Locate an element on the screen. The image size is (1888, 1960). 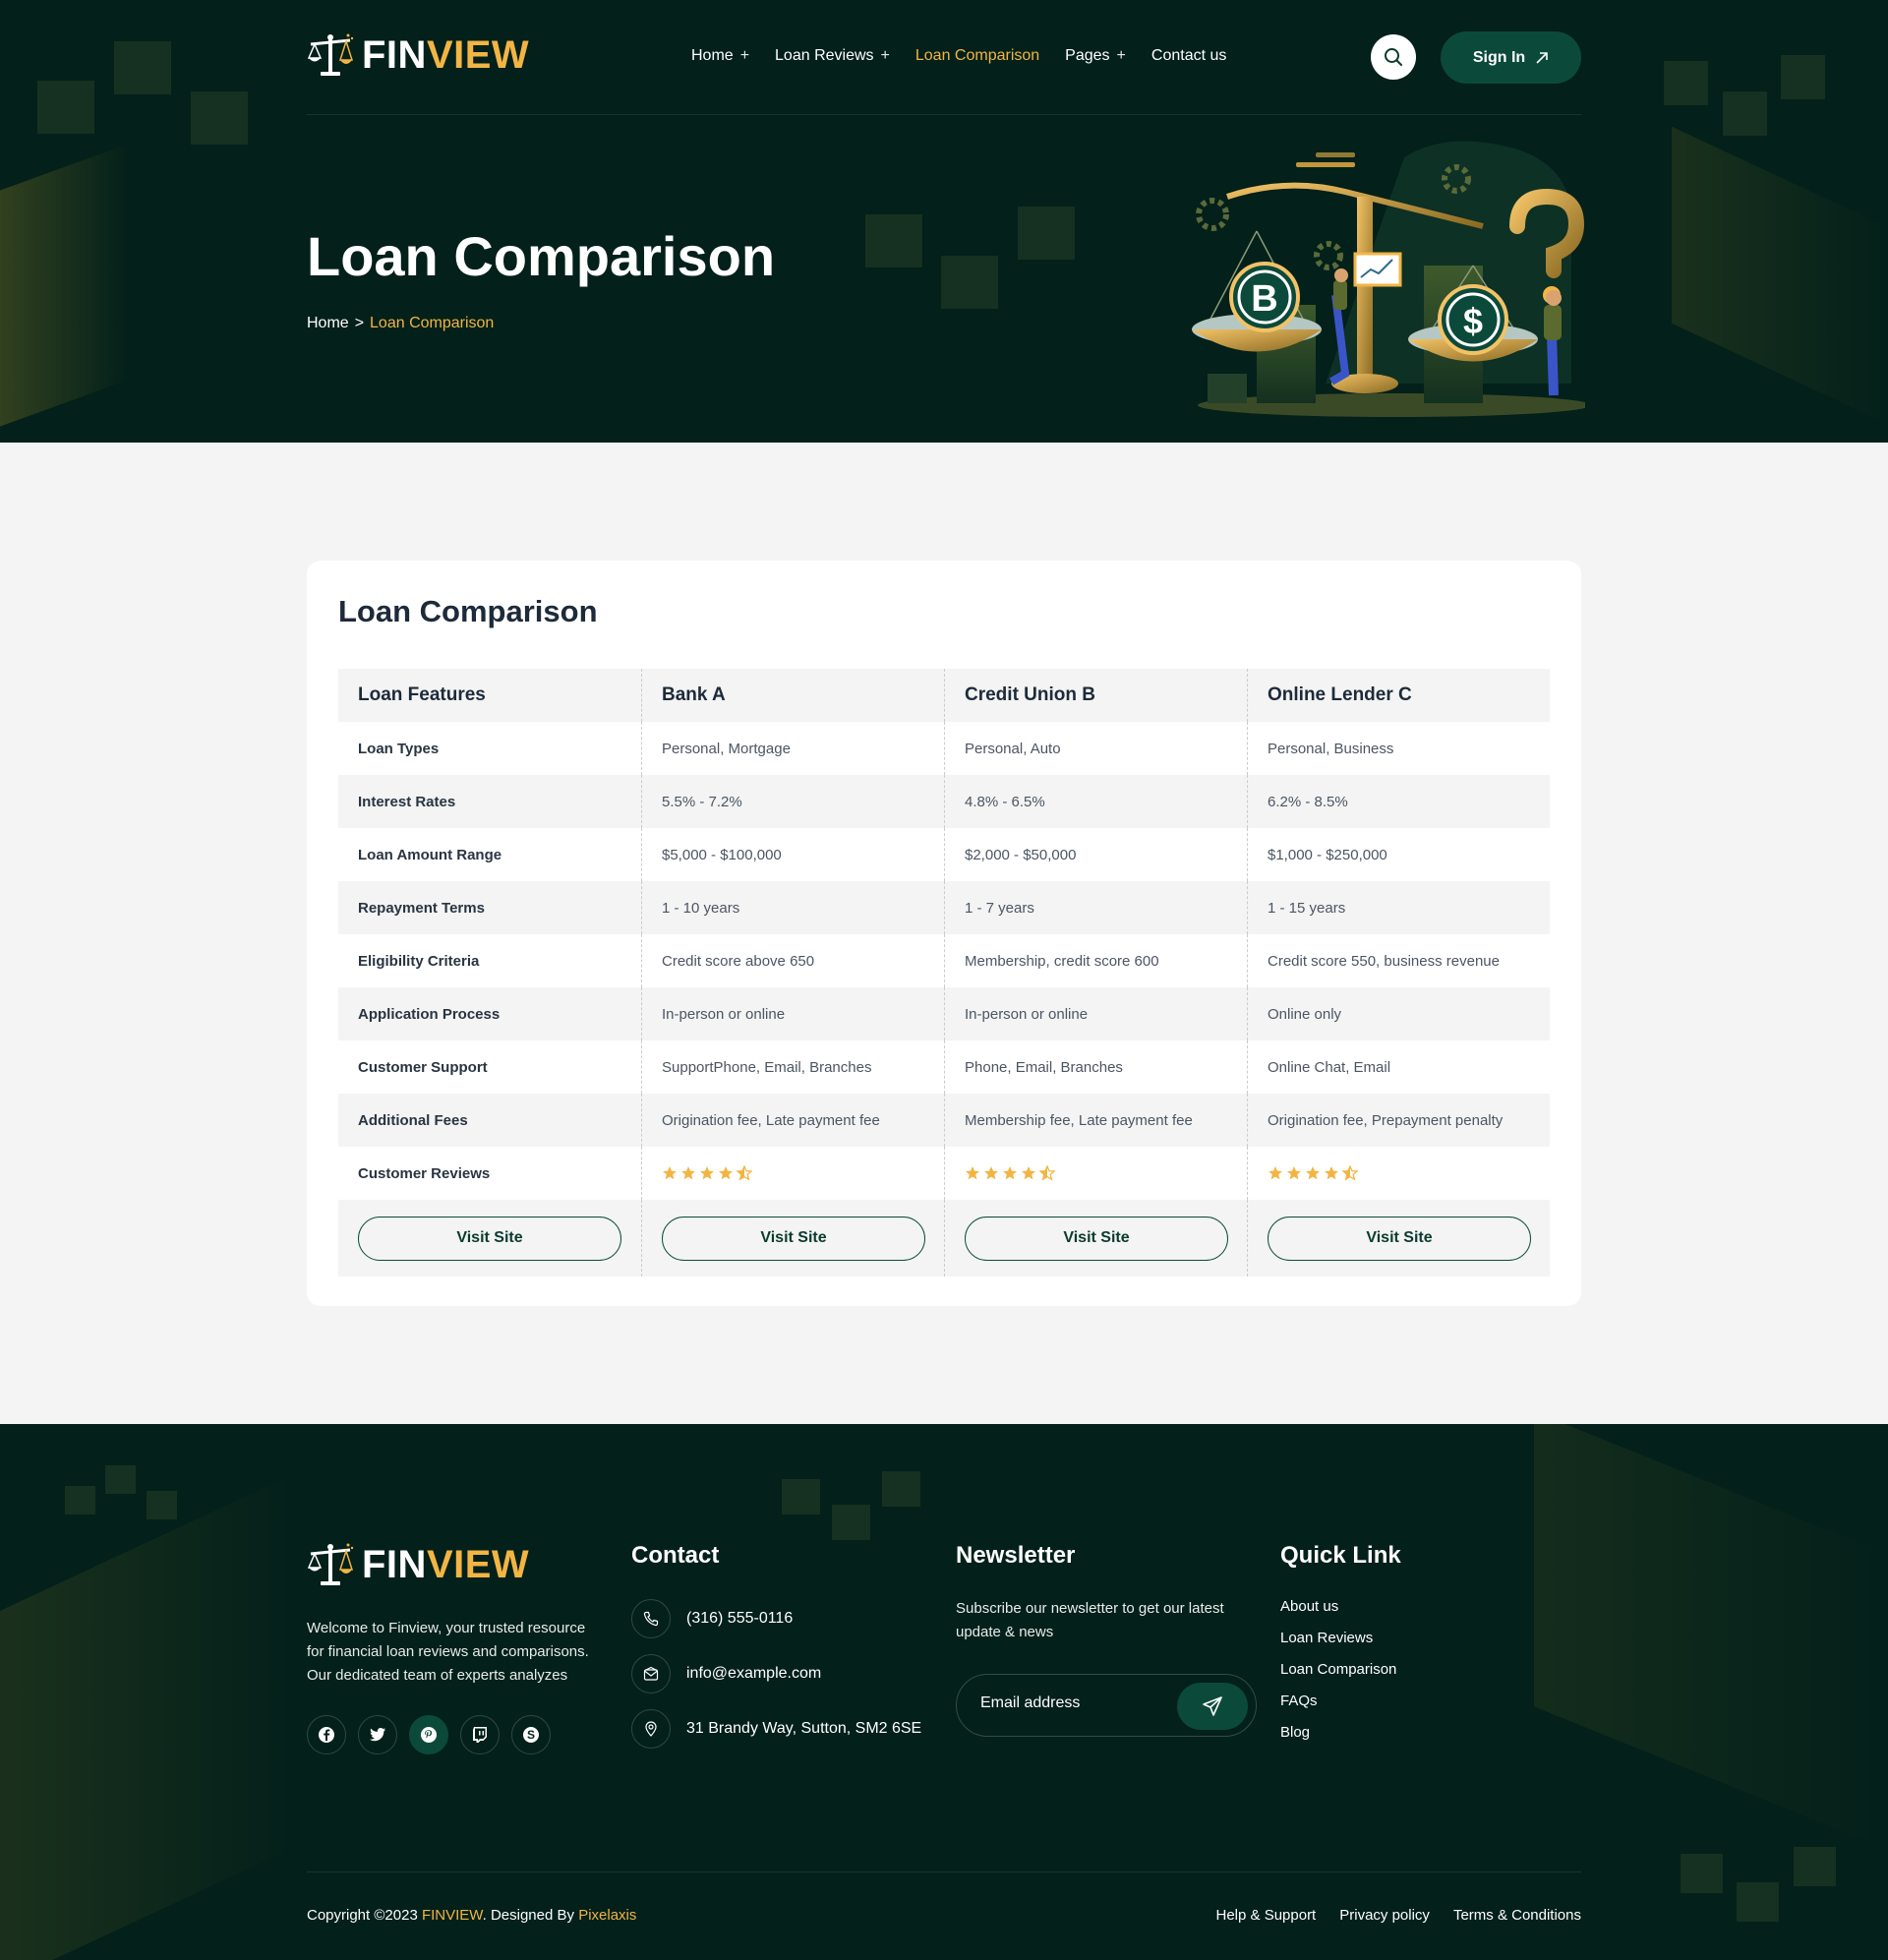
table-cell: Personal, Auto is located at coordinates (1095, 749).